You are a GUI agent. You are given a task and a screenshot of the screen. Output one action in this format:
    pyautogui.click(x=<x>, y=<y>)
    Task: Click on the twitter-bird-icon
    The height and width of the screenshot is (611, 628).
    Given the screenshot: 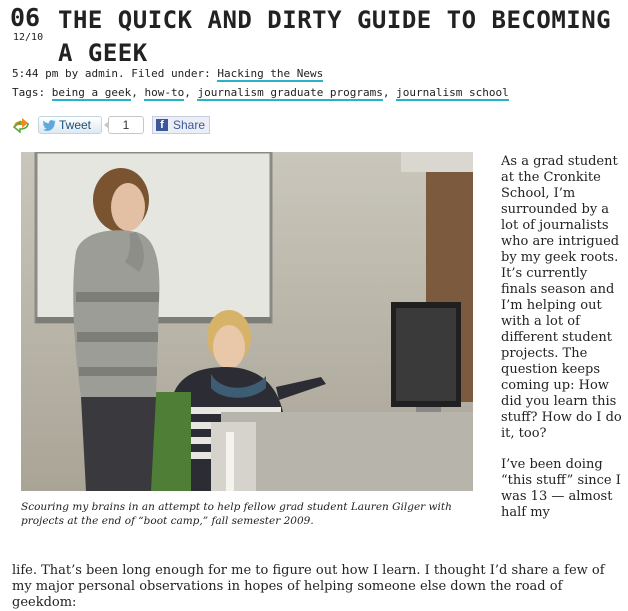 What is the action you would take?
    pyautogui.click(x=49, y=125)
    